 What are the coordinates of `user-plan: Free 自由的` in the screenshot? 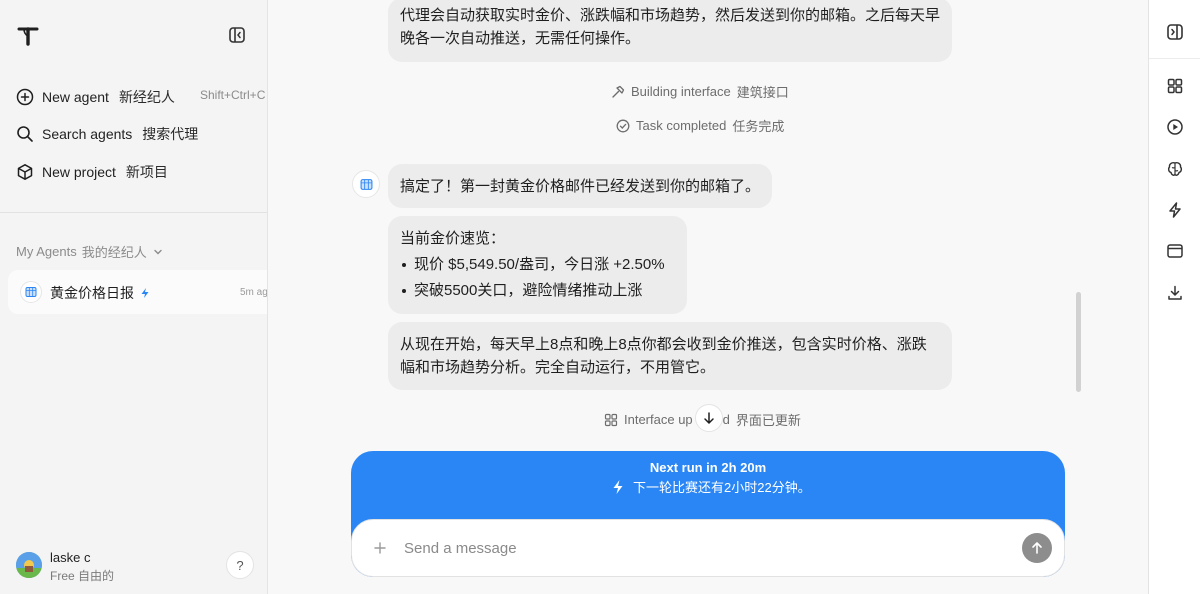 It's located at (82, 575).